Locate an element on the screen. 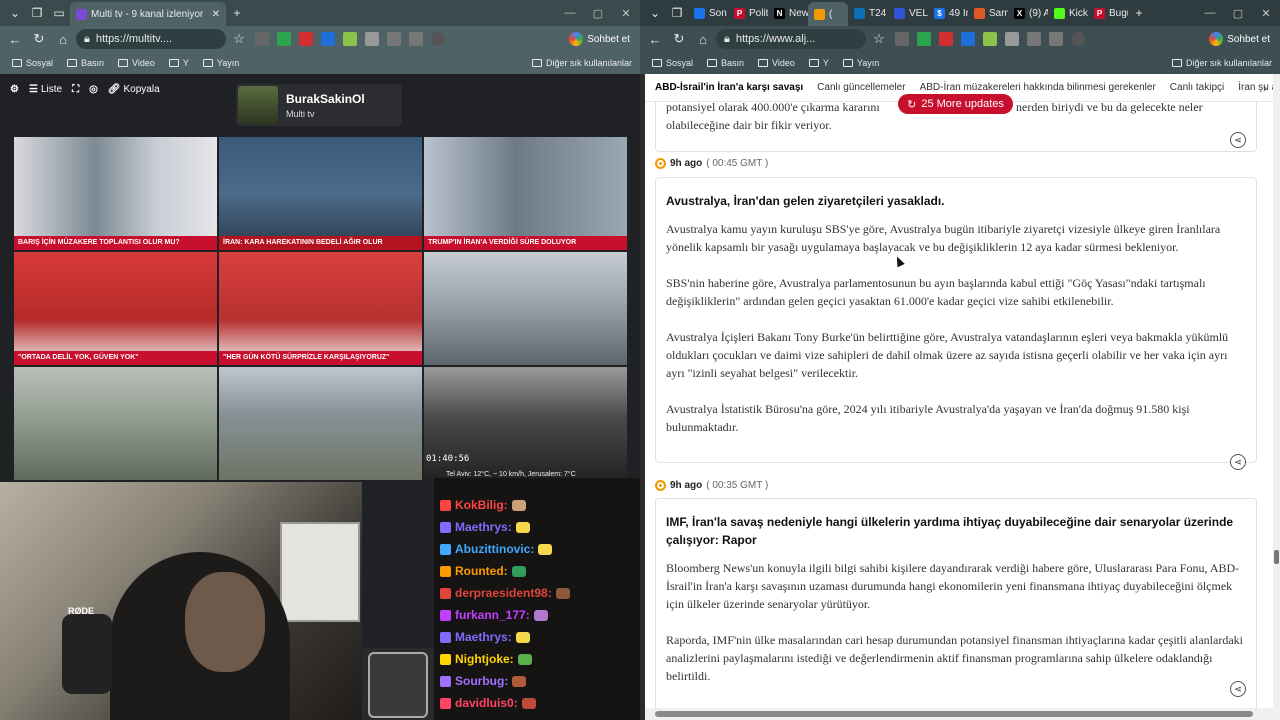 The image size is (1280, 720). horizontal-scrollbar is located at coordinates (959, 714).